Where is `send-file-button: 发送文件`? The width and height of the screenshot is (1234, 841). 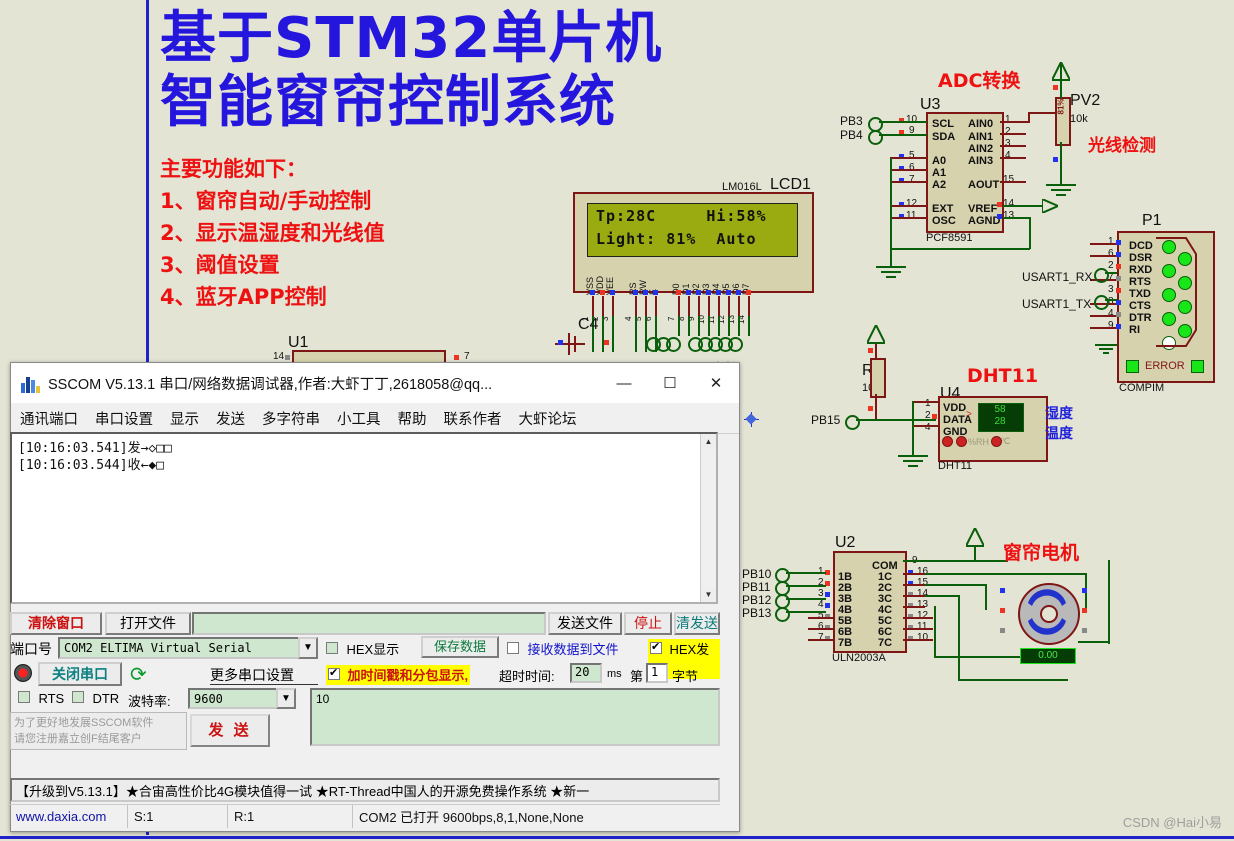 send-file-button: 发送文件 is located at coordinates (585, 623).